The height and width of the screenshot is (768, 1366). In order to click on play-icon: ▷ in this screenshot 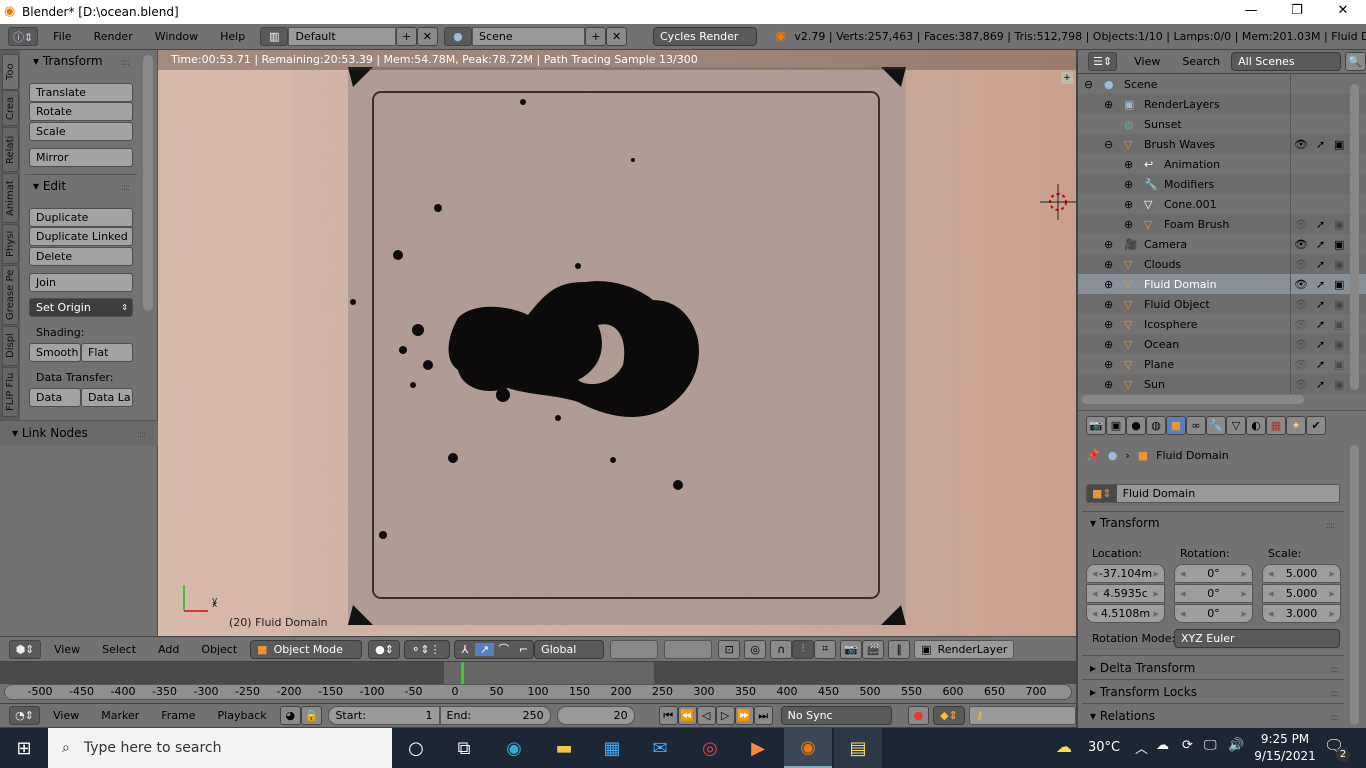, I will do `click(725, 715)`.